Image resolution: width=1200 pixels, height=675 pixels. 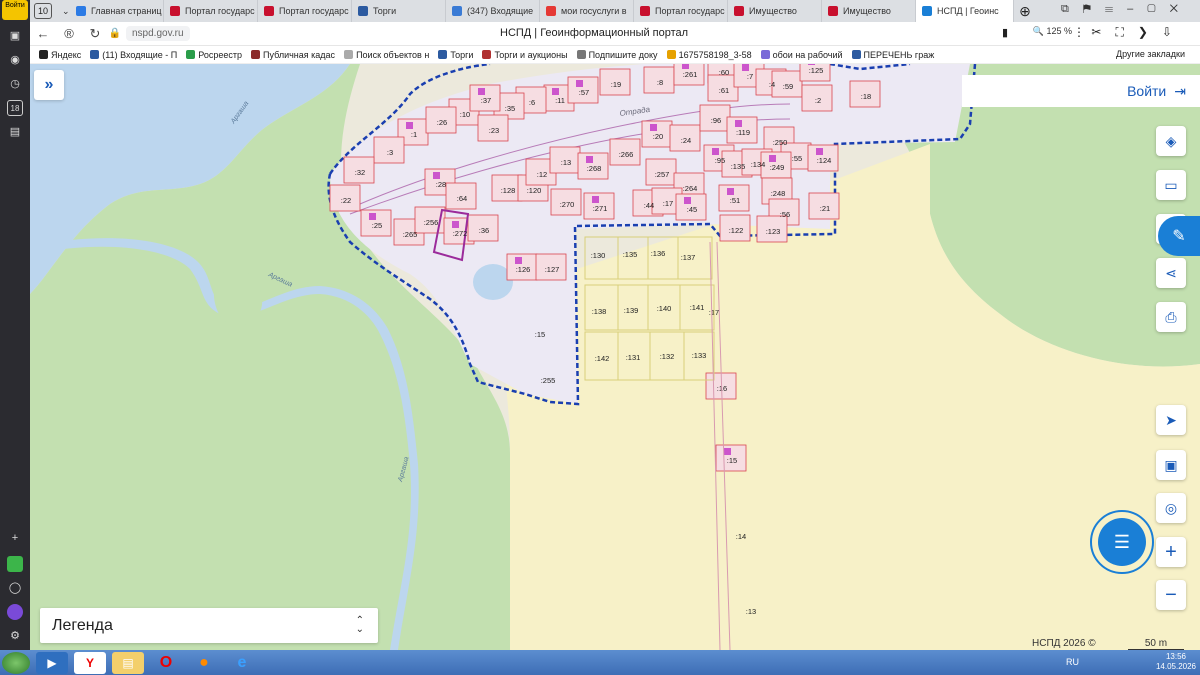 What do you see at coordinates (662, 174) in the screenshot?
I see `parcel-label: :257` at bounding box center [662, 174].